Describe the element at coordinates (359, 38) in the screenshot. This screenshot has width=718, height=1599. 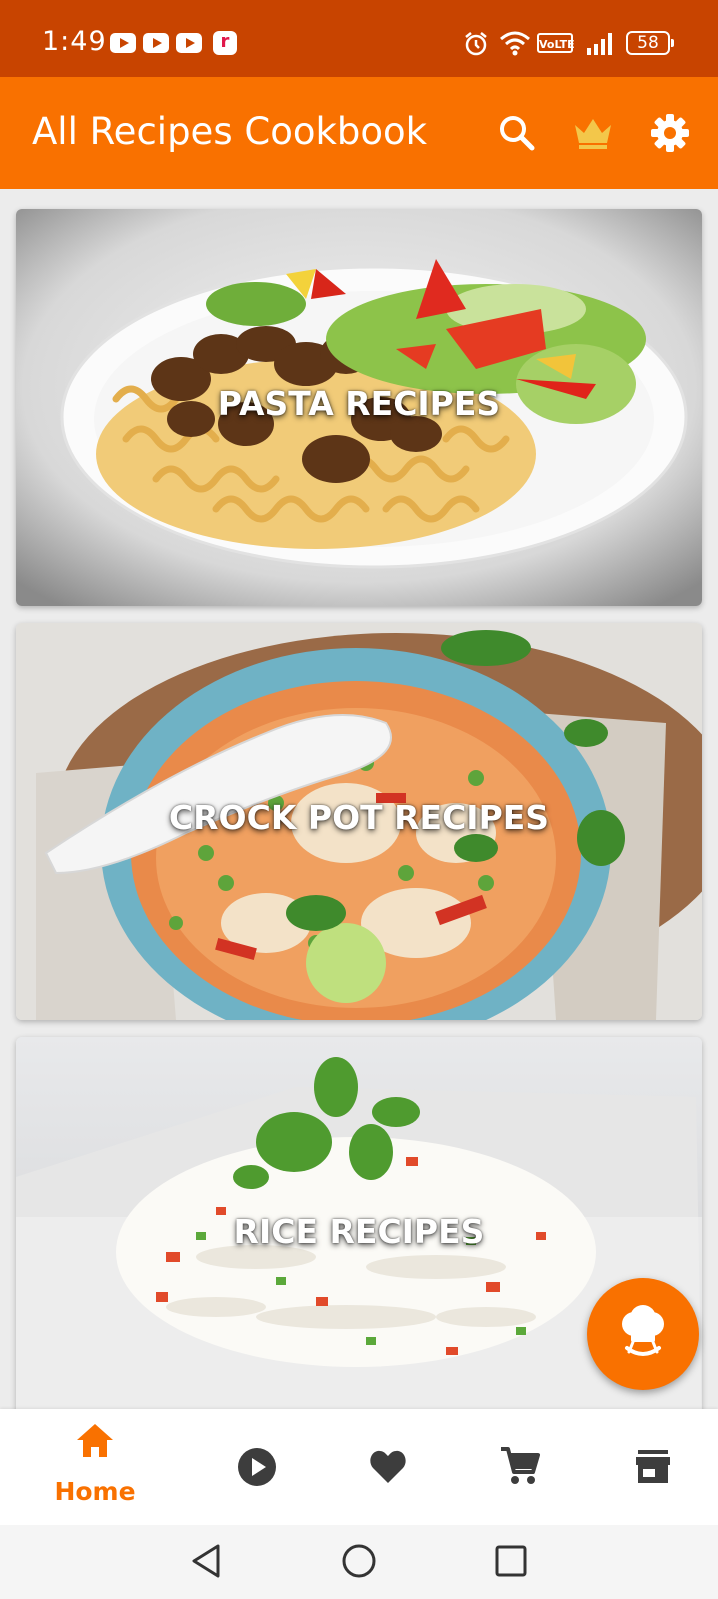
I see `status-bar: 1:49 r VoLTE 58` at that location.